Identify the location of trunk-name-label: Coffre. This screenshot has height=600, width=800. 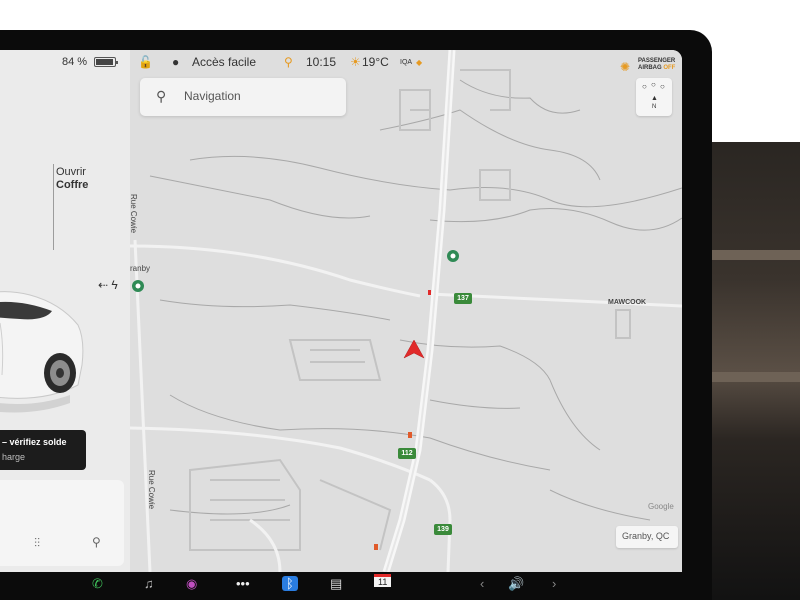
(72, 185).